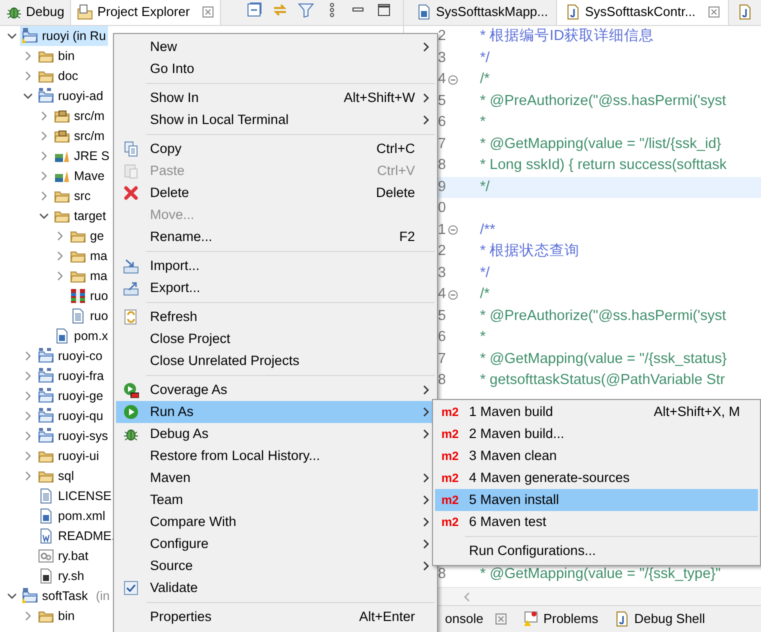 The width and height of the screenshot is (761, 632). Describe the element at coordinates (482, 337) in the screenshot. I see `code-line: *` at that location.